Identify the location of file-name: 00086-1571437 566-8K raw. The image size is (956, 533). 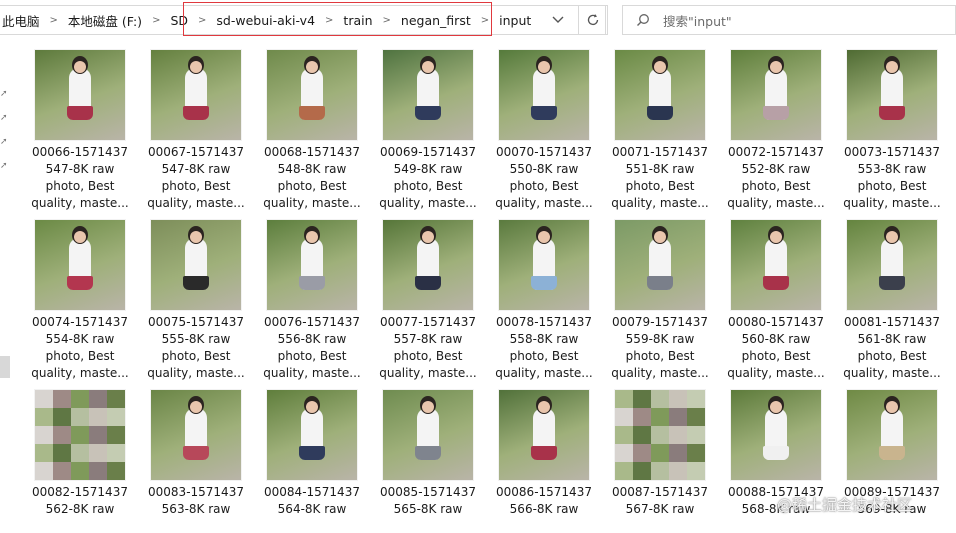
(544, 501).